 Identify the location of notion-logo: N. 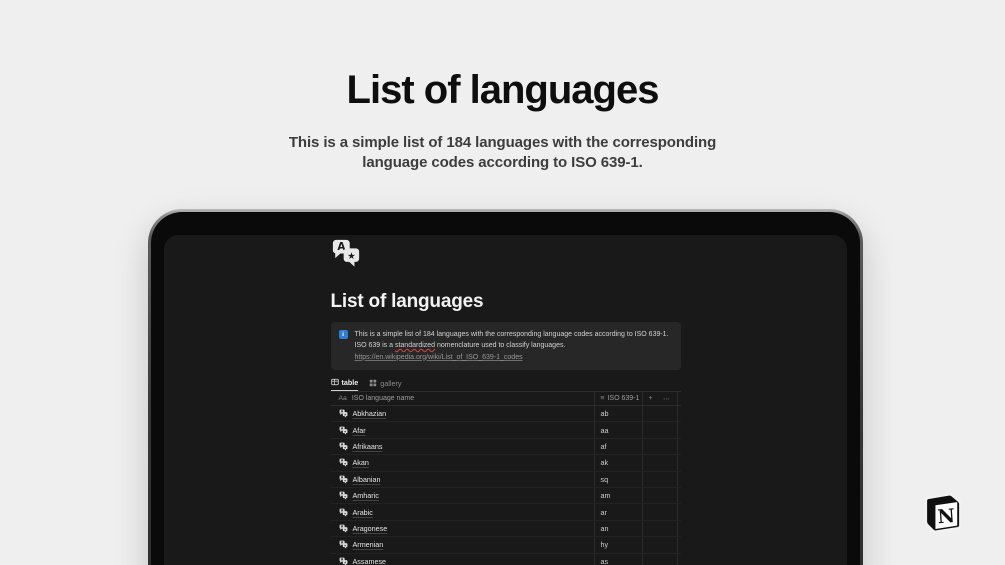
(939, 509).